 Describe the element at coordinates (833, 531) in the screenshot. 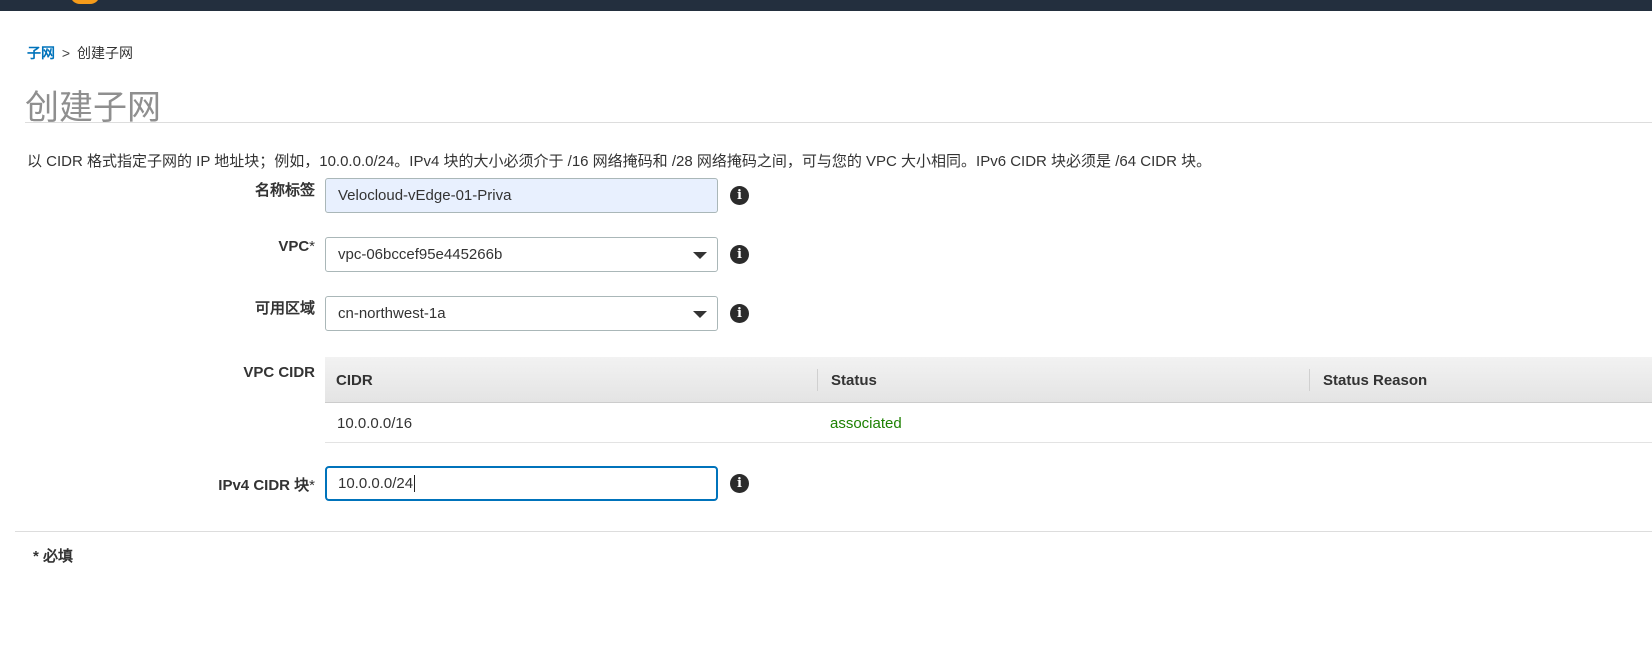

I see `footer-divider` at that location.